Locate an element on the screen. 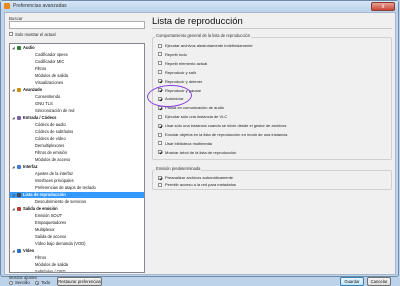 Image resolution: width=400 pixels, height=286 pixels. tree-category: ◢ Avanzado is located at coordinates (77, 90).